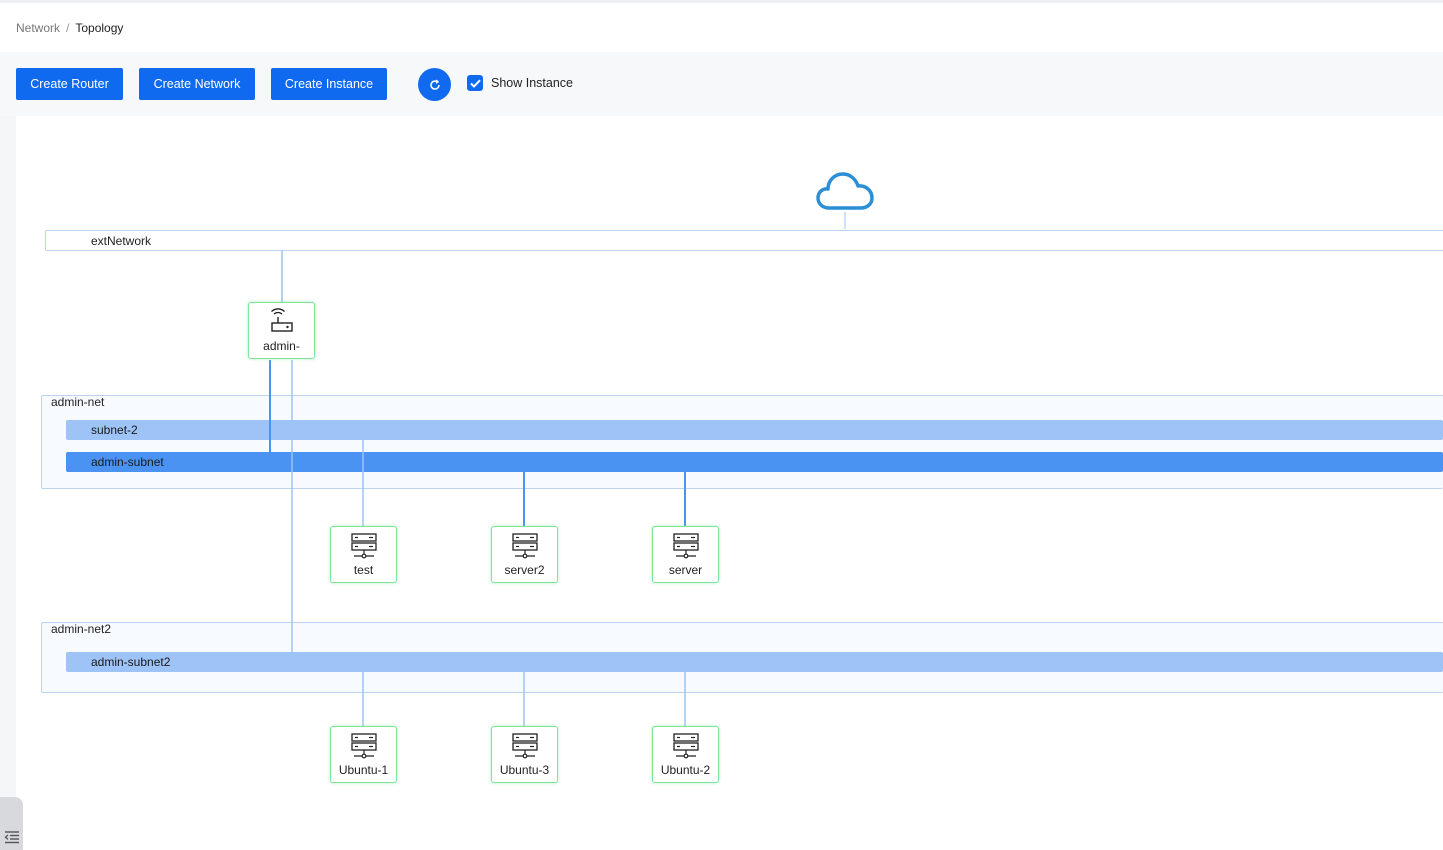 This screenshot has height=850, width=1443. I want to click on check-icon, so click(475, 83).